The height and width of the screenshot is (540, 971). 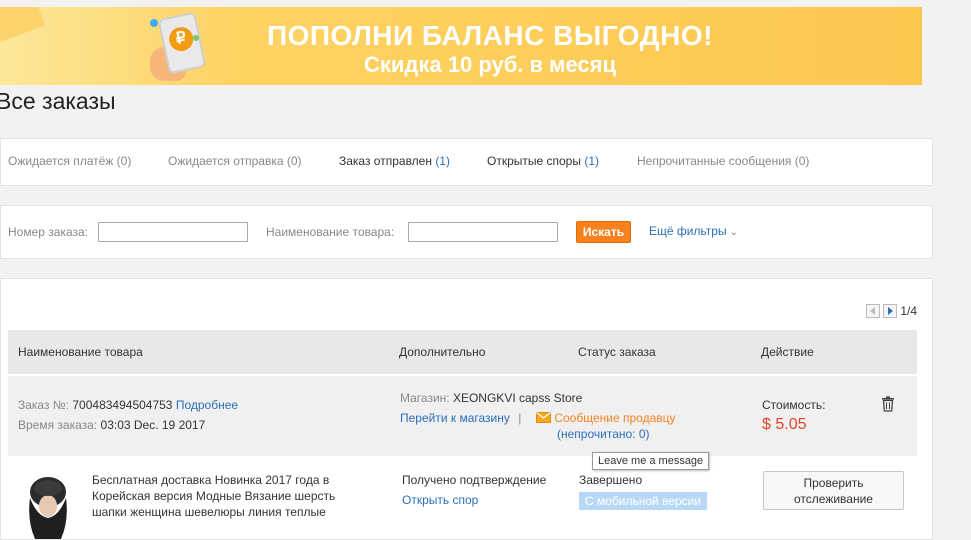 I want to click on banner-decoration, so click(x=23, y=27).